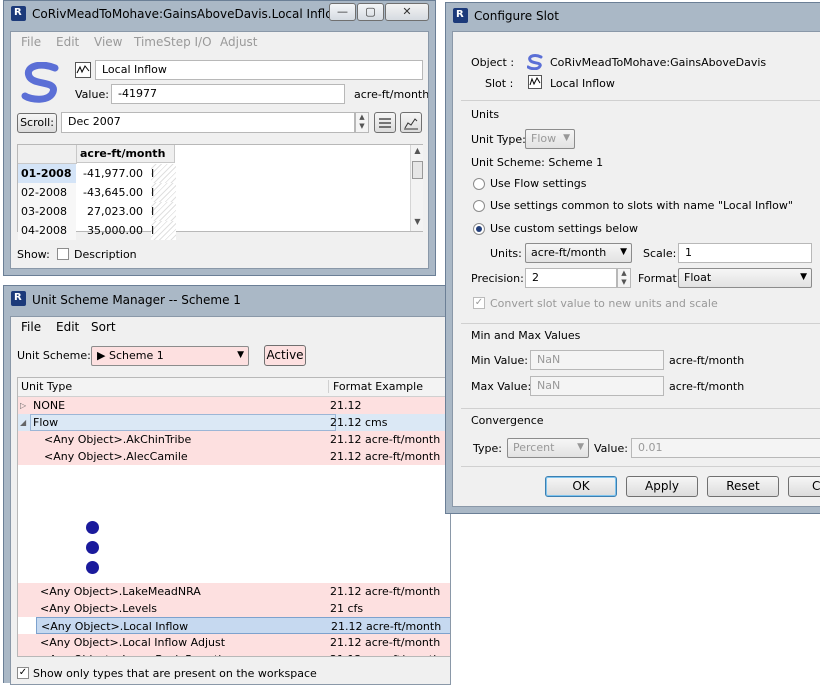 This screenshot has height=685, width=820. Describe the element at coordinates (375, 386) in the screenshot. I see `col-format-example: Format Example` at that location.